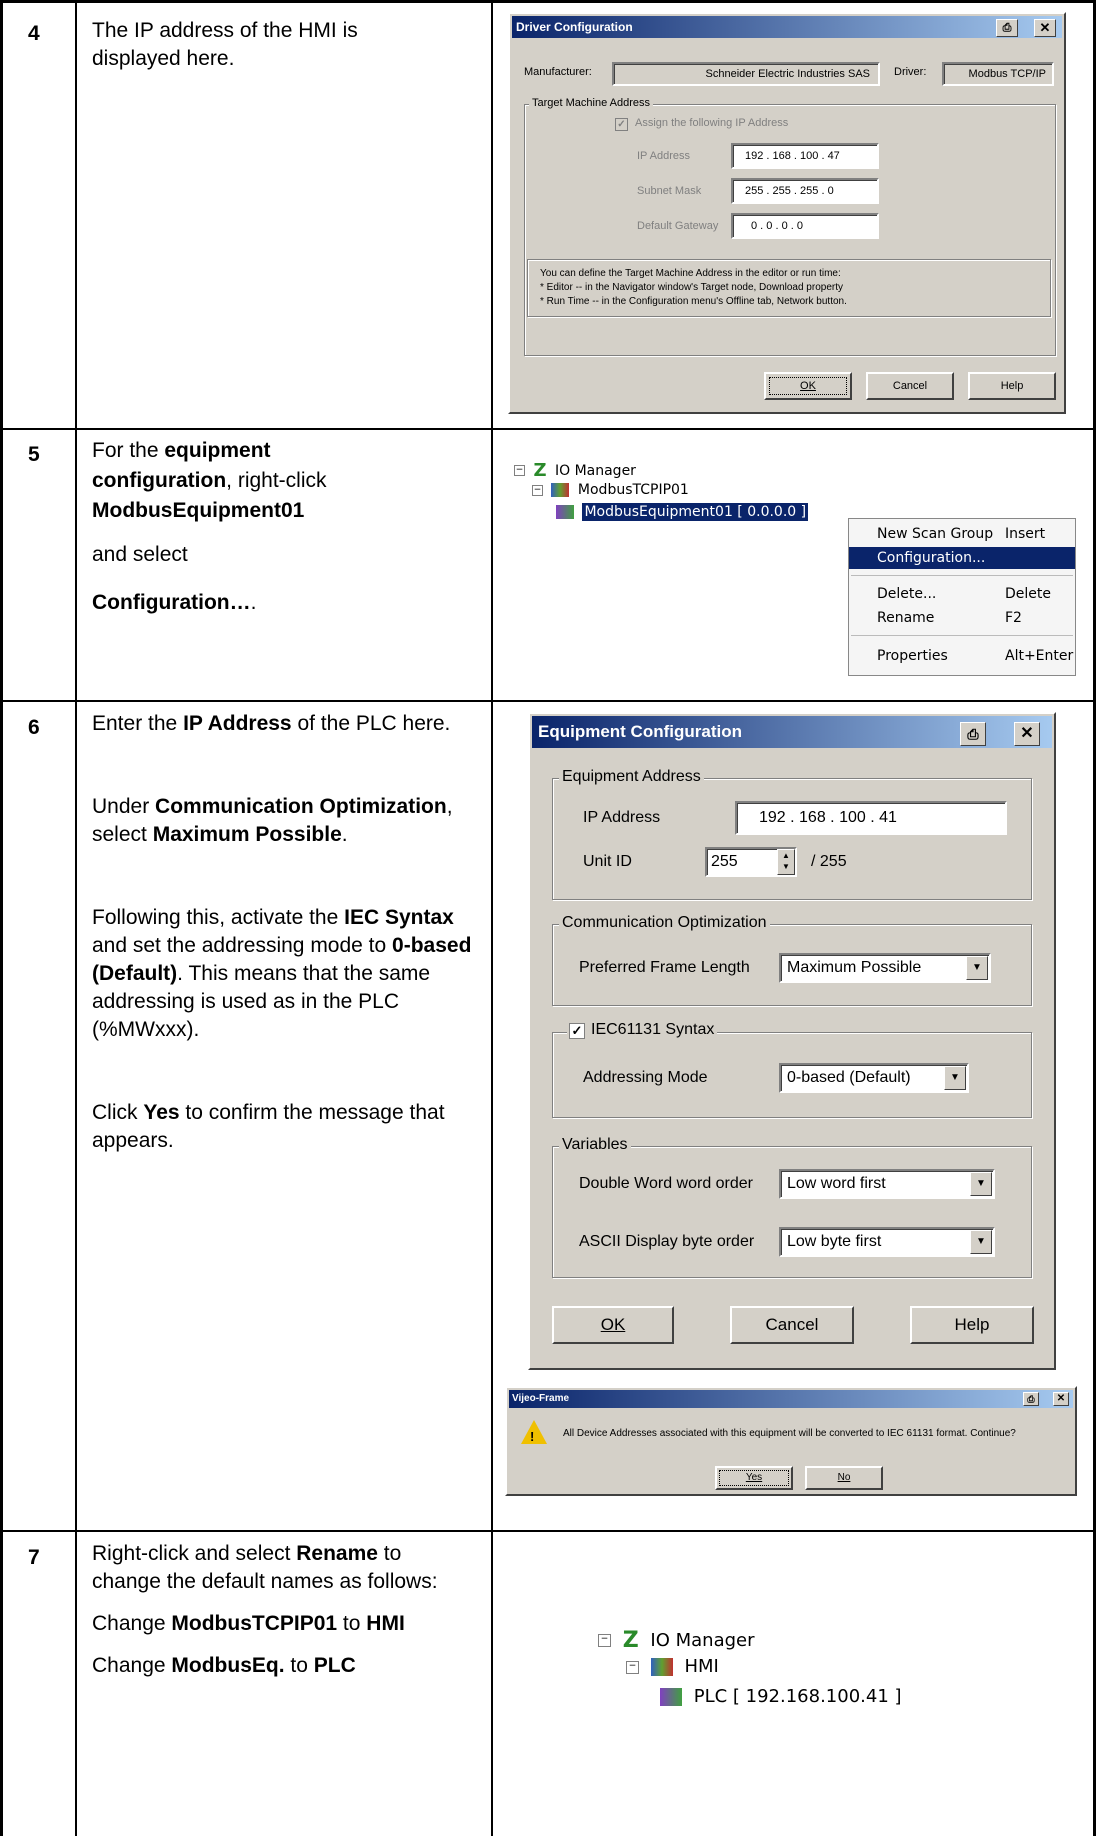 This screenshot has width=1096, height=1836. What do you see at coordinates (645, 1077) in the screenshot?
I see `addressing-mode-label: Addressing Mode` at bounding box center [645, 1077].